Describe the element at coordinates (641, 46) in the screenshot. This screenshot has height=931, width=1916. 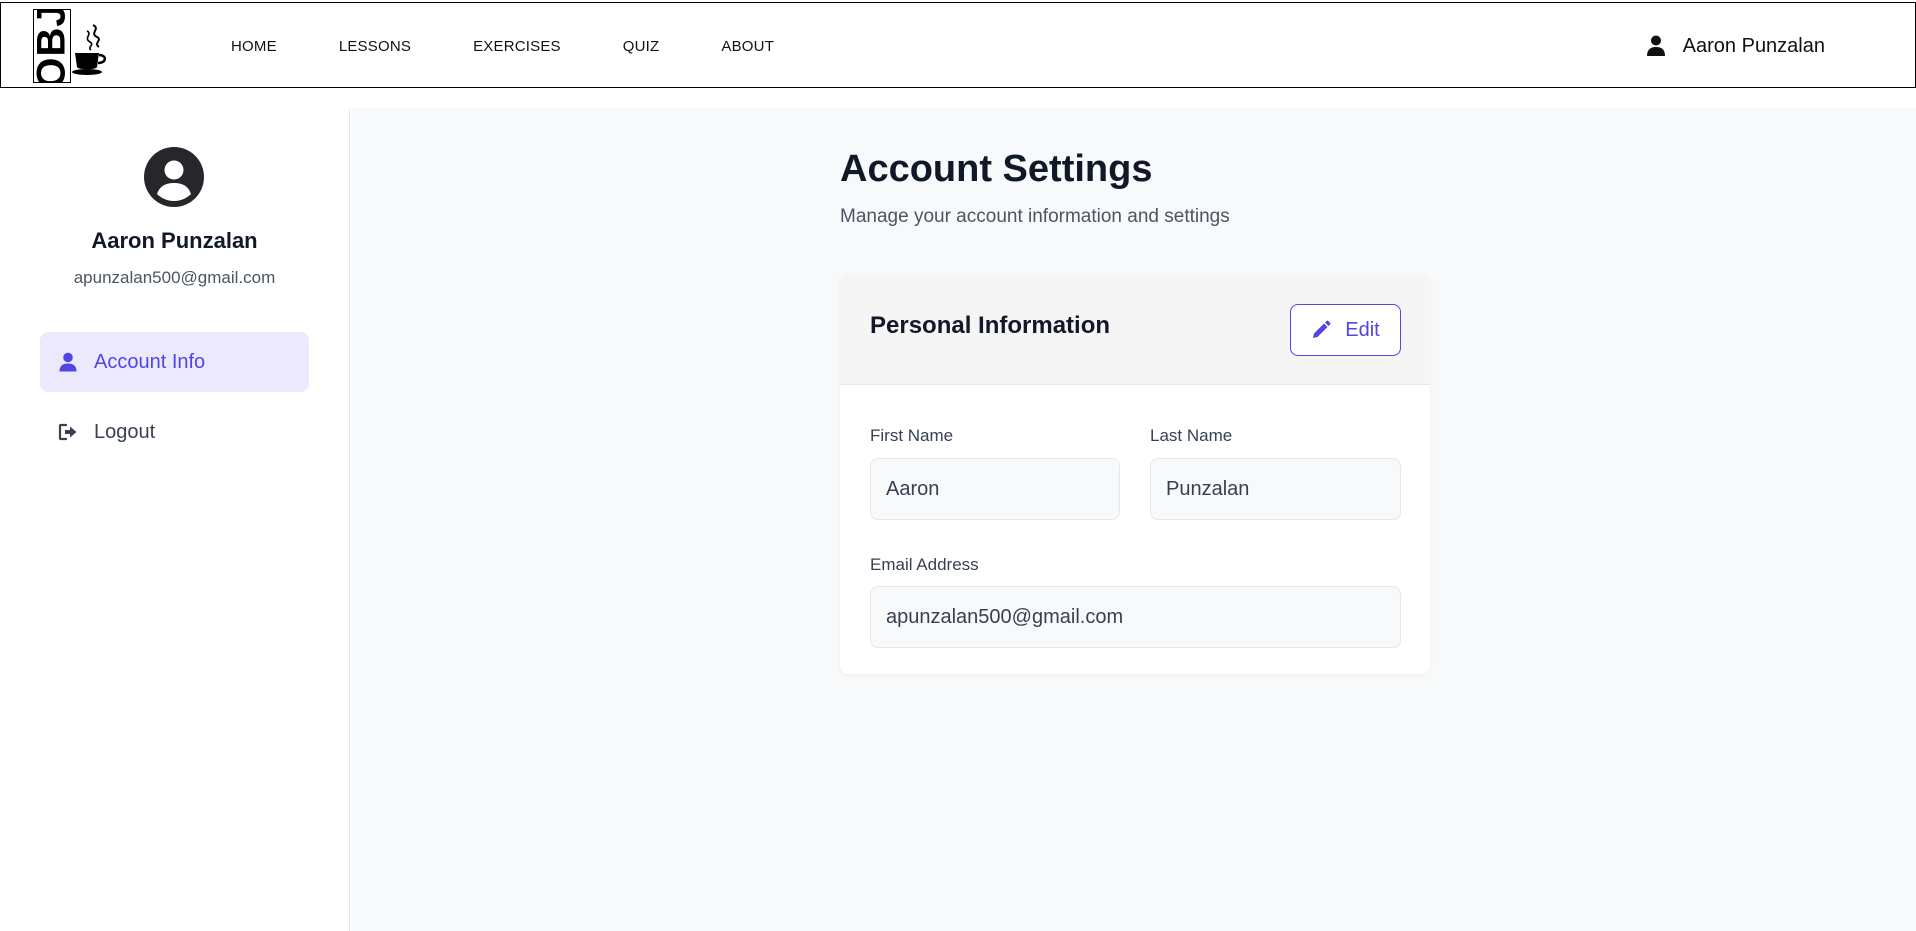
I see `nav-quiz: QUIZ` at that location.